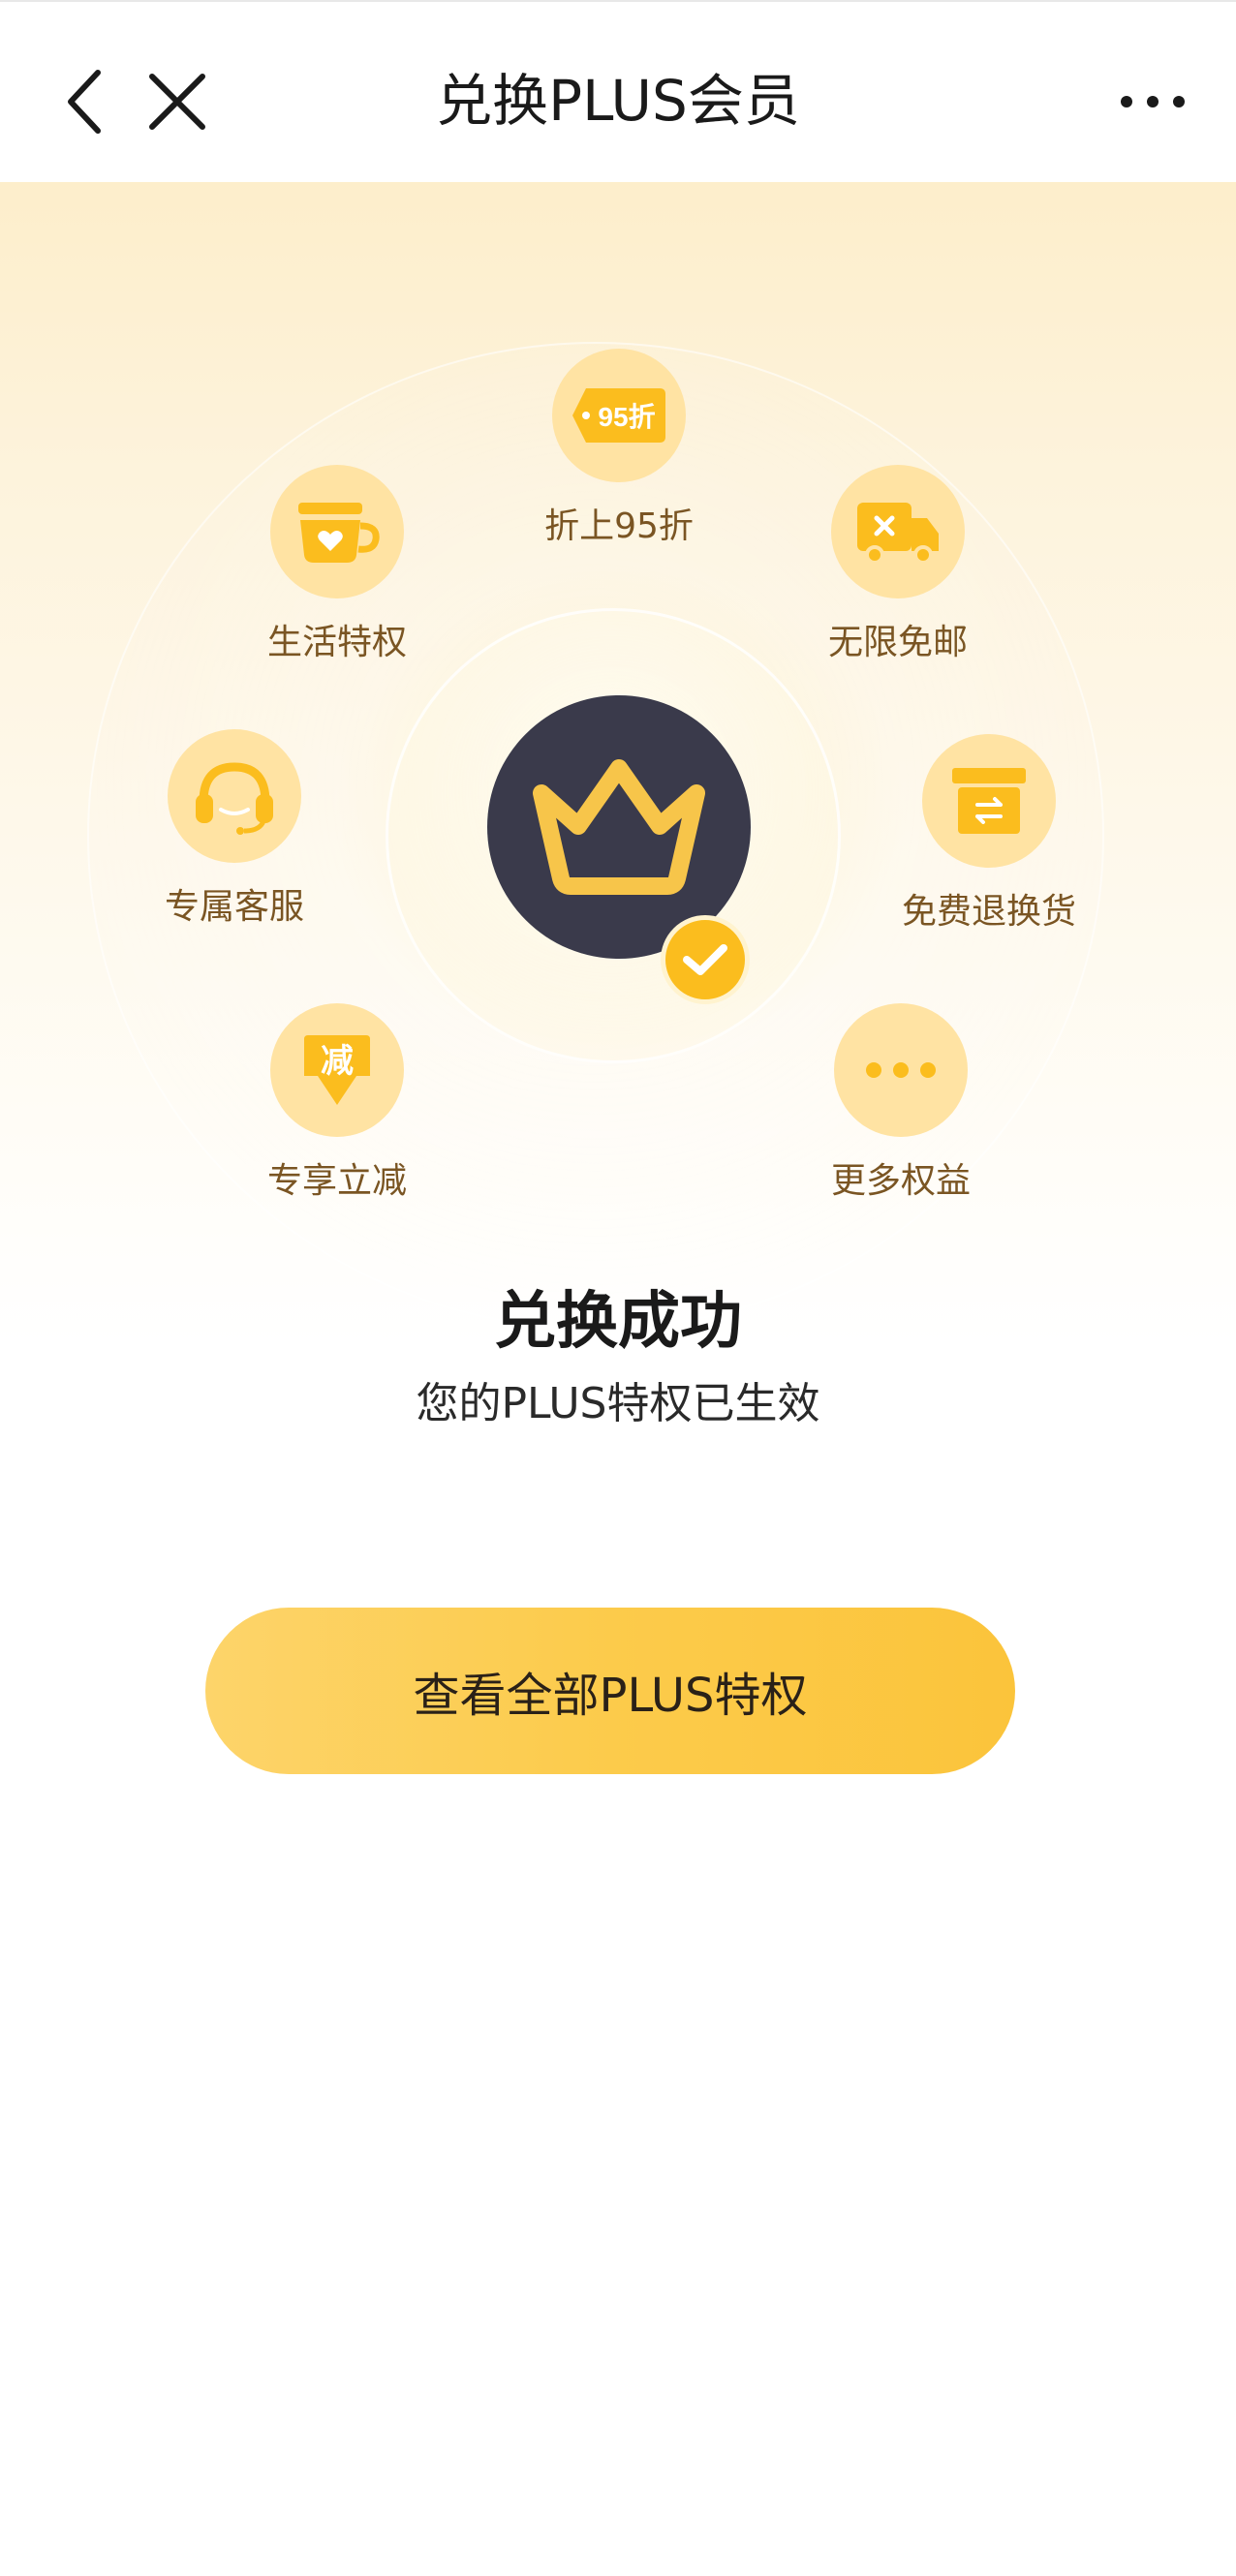 Image resolution: width=1236 pixels, height=2576 pixels. What do you see at coordinates (618, 101) in the screenshot?
I see `page-title: 兑换PLUS会员` at bounding box center [618, 101].